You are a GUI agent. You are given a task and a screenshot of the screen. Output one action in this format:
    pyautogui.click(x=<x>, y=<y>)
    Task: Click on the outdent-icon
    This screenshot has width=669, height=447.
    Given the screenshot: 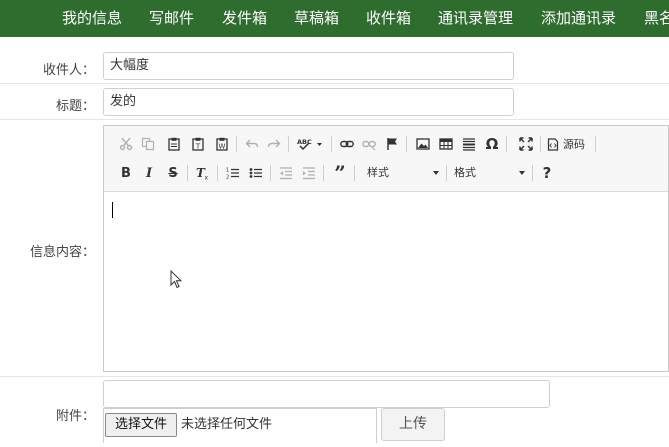 What is the action you would take?
    pyautogui.click(x=286, y=173)
    